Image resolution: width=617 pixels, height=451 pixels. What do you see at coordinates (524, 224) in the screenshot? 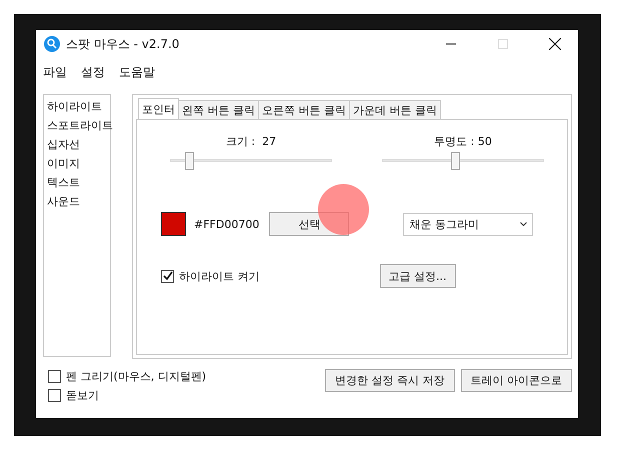
I see `caret-icon` at bounding box center [524, 224].